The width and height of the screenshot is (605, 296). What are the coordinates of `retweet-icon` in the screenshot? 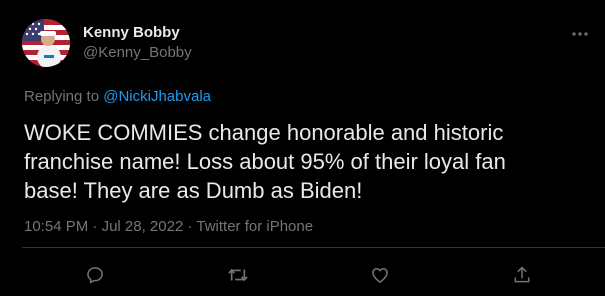 It's located at (238, 275).